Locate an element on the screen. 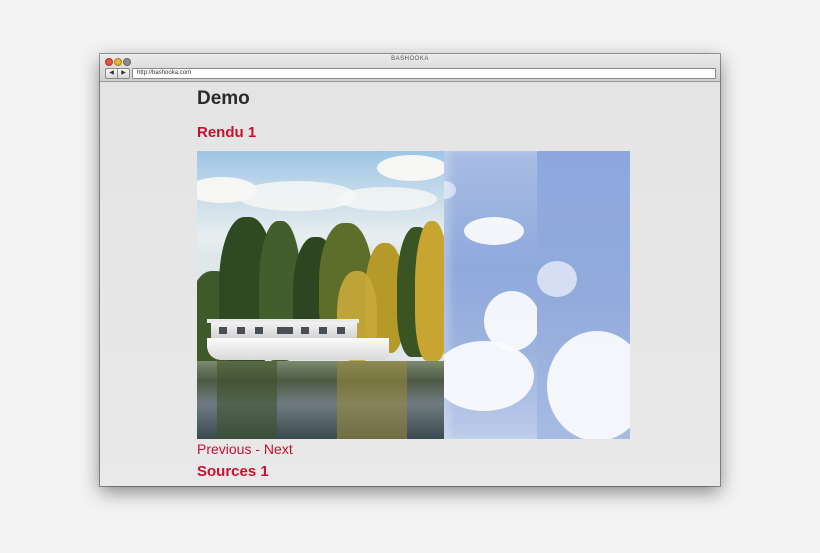 This screenshot has width=820, height=553. slider-pager: Previous - Next is located at coordinates (245, 449).